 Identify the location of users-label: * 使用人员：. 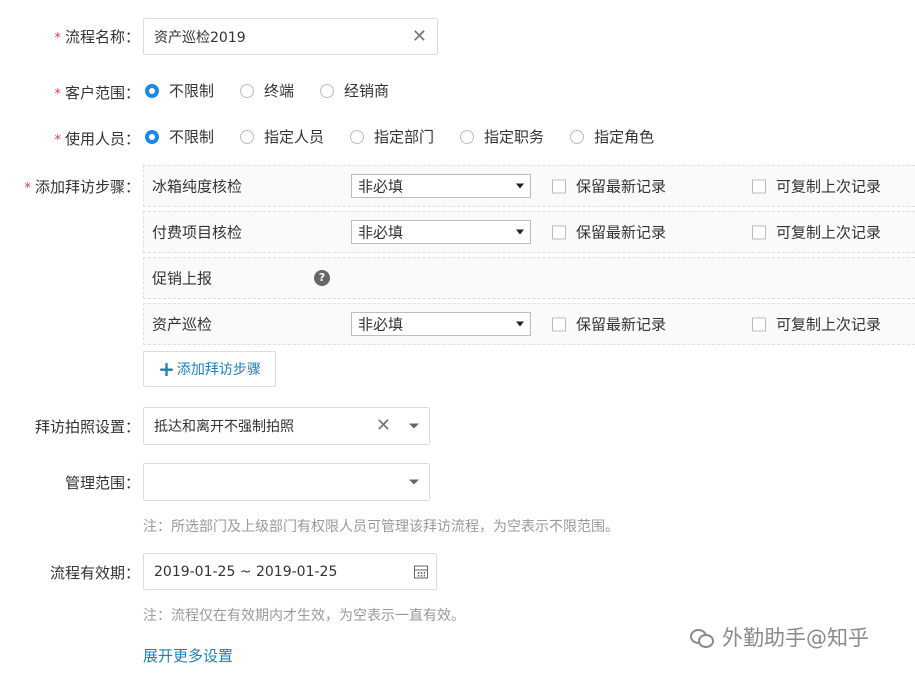
(97, 139).